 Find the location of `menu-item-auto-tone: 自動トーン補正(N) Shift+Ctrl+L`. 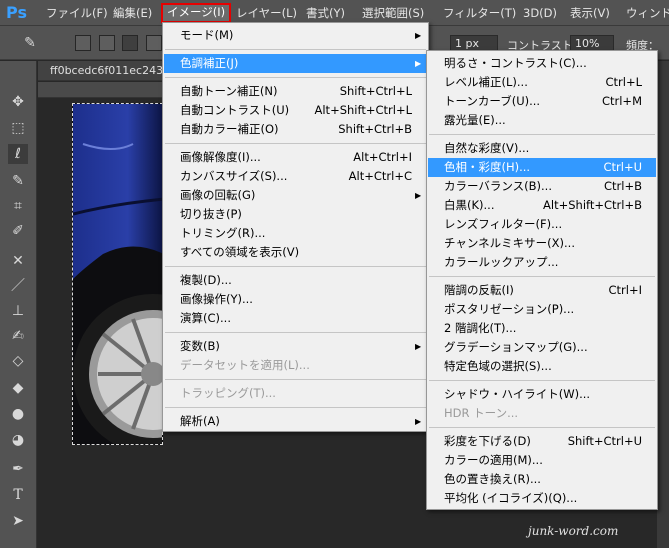

menu-item-auto-tone: 自動トーン補正(N) Shift+Ctrl+L is located at coordinates (295, 91).